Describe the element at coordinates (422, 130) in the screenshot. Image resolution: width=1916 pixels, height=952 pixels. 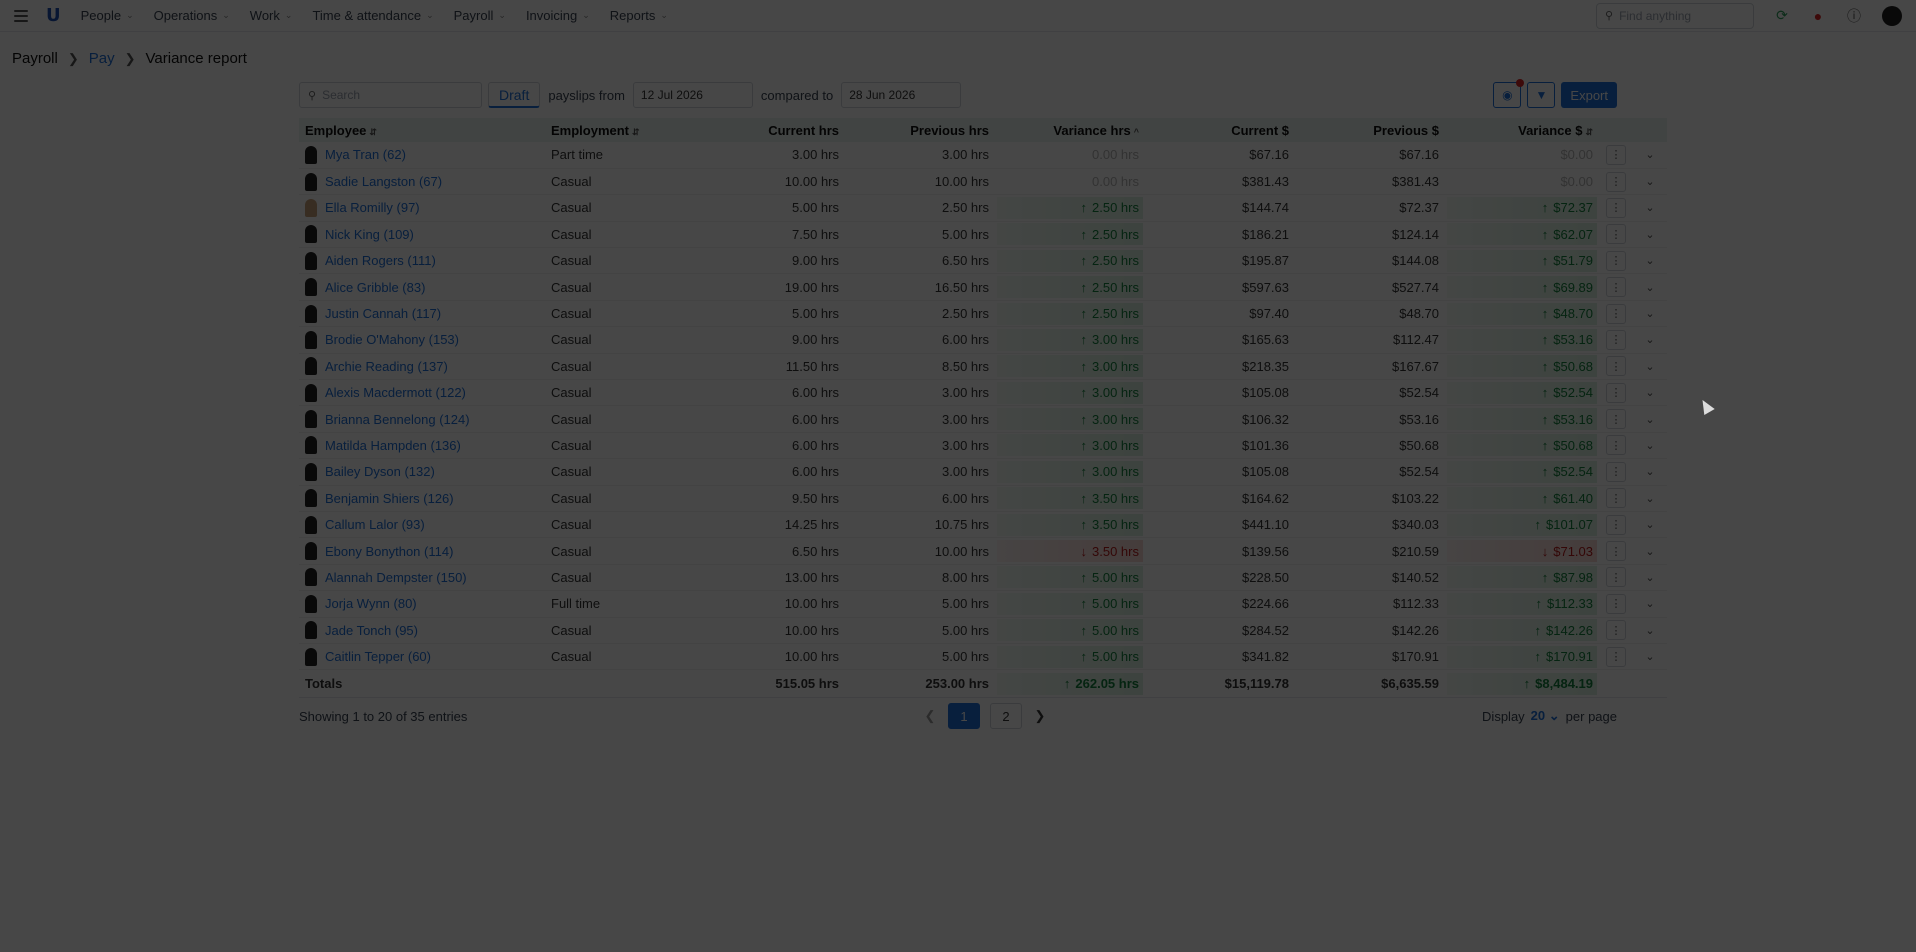
I see `col-employee: Employee ⇵` at that location.